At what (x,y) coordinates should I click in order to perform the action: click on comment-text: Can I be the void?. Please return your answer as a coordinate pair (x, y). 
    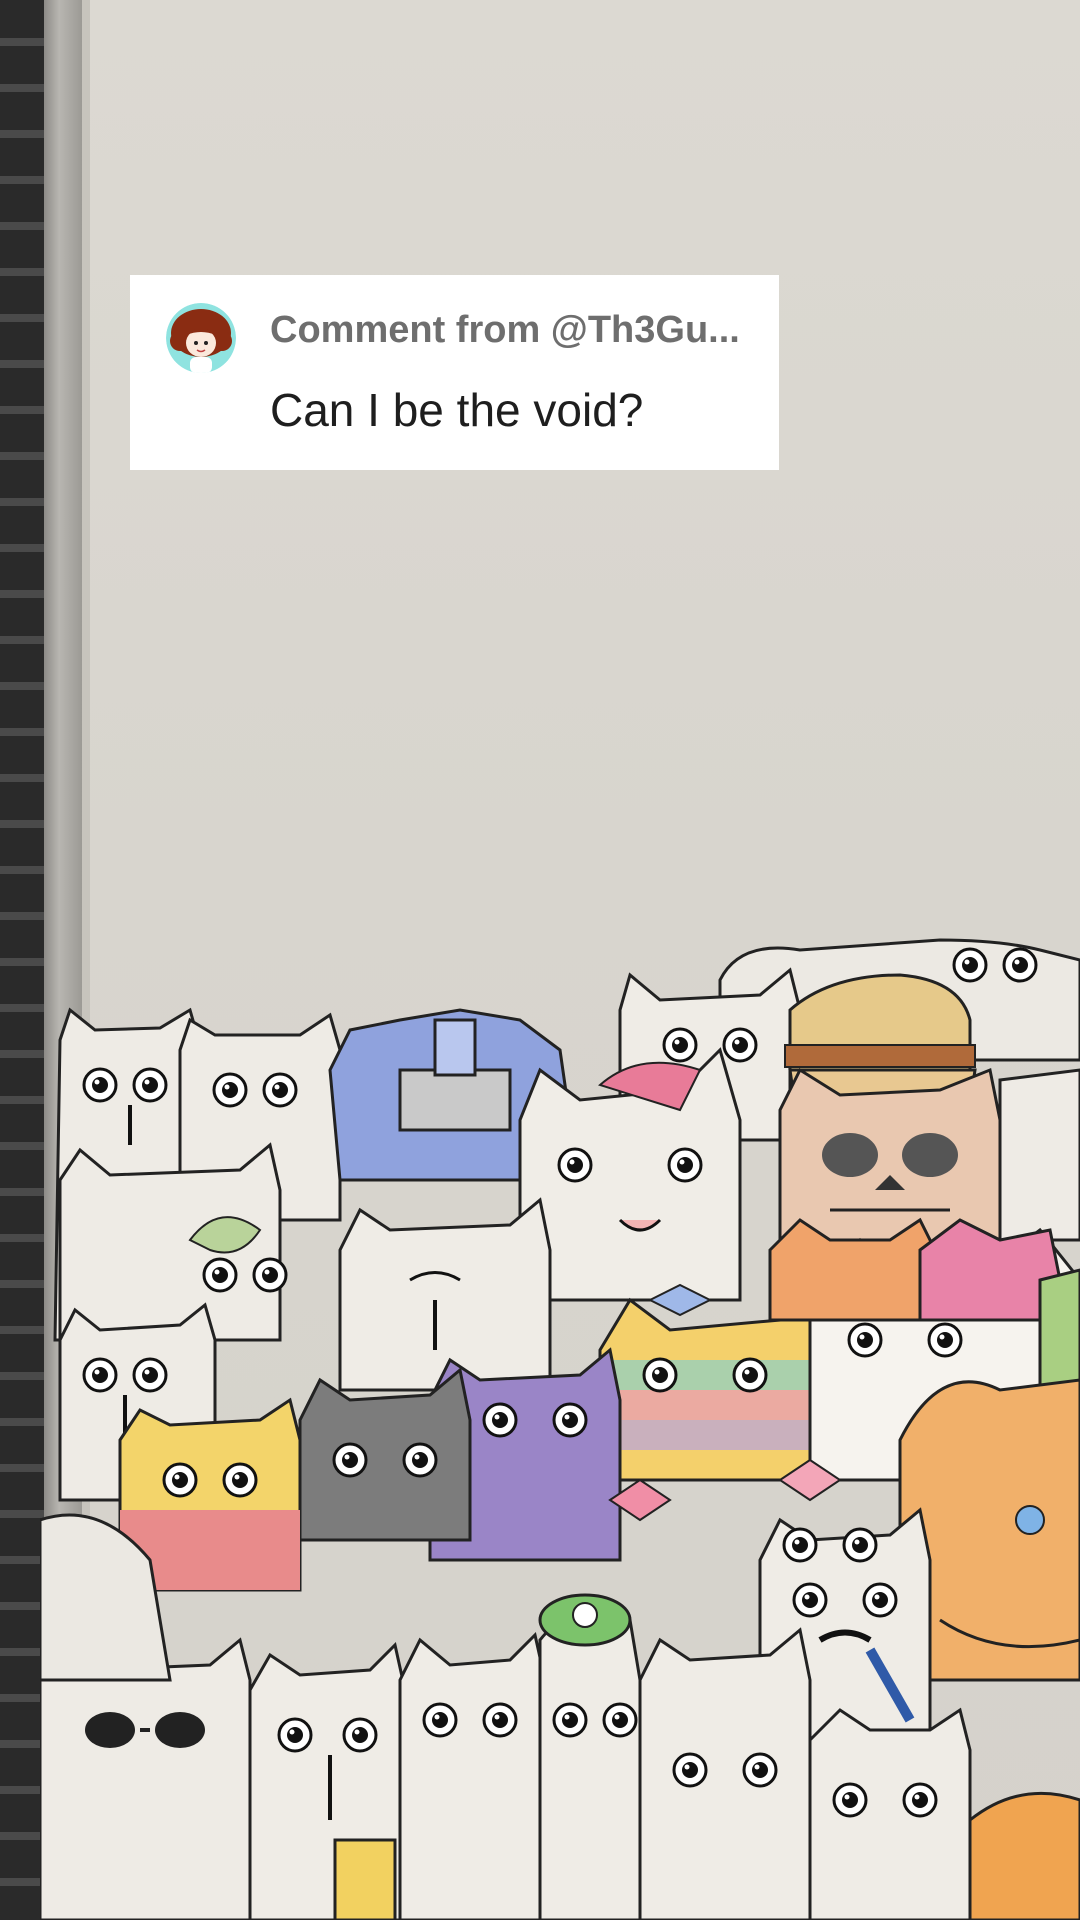
    Looking at the image, I should click on (457, 410).